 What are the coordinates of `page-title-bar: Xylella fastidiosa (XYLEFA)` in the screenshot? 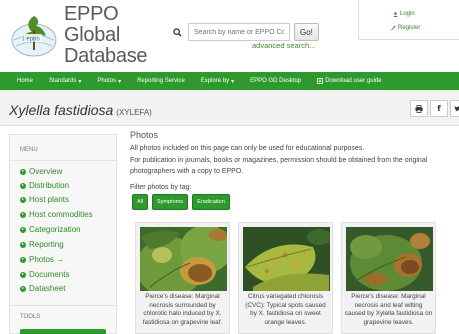 It's located at (229, 108).